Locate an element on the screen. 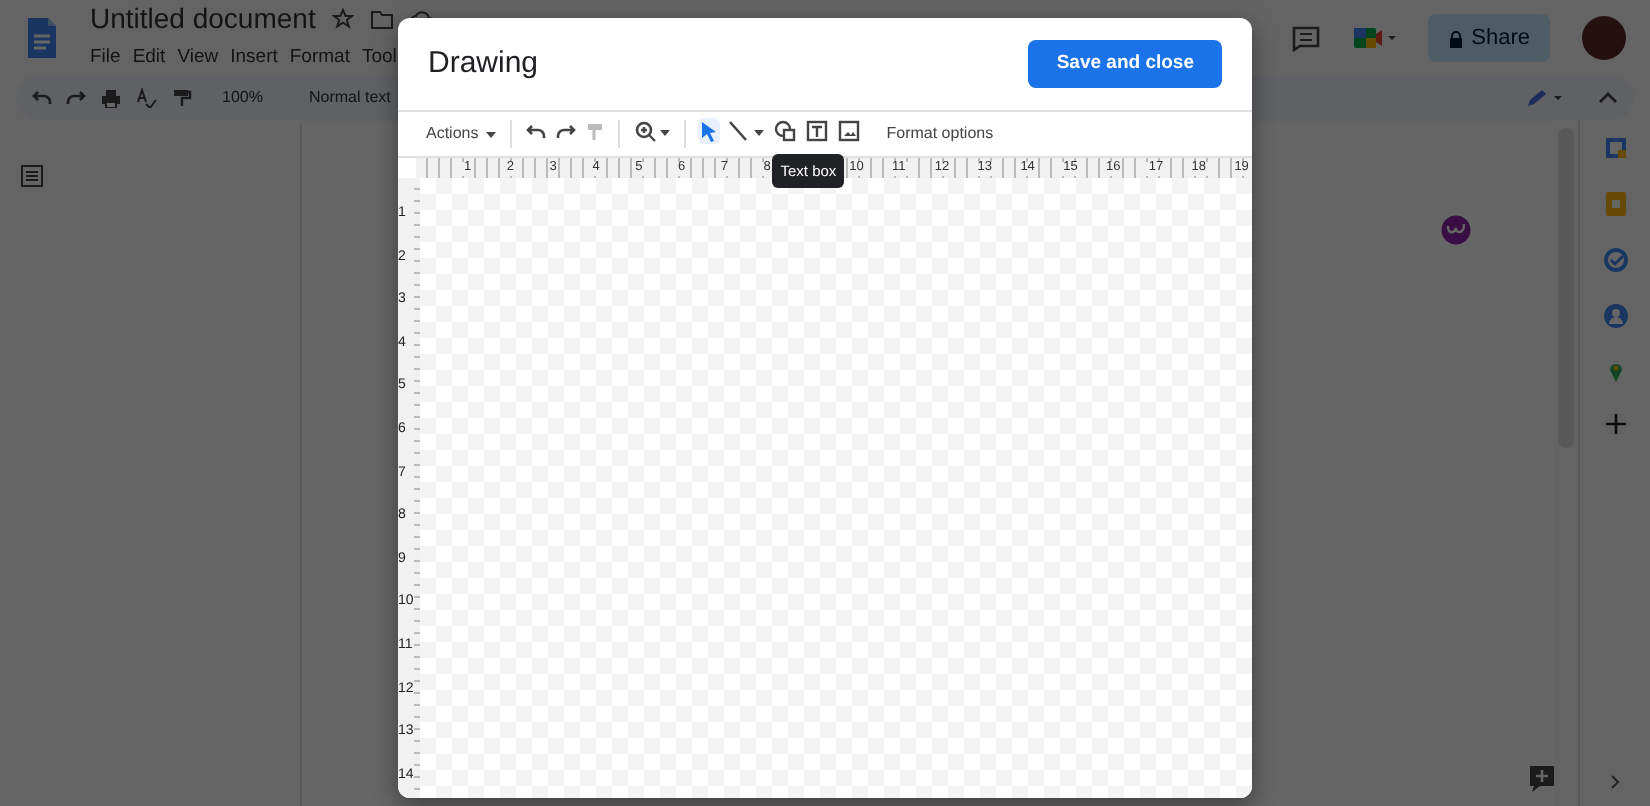 The image size is (1650, 806). avatar is located at coordinates (1604, 38).